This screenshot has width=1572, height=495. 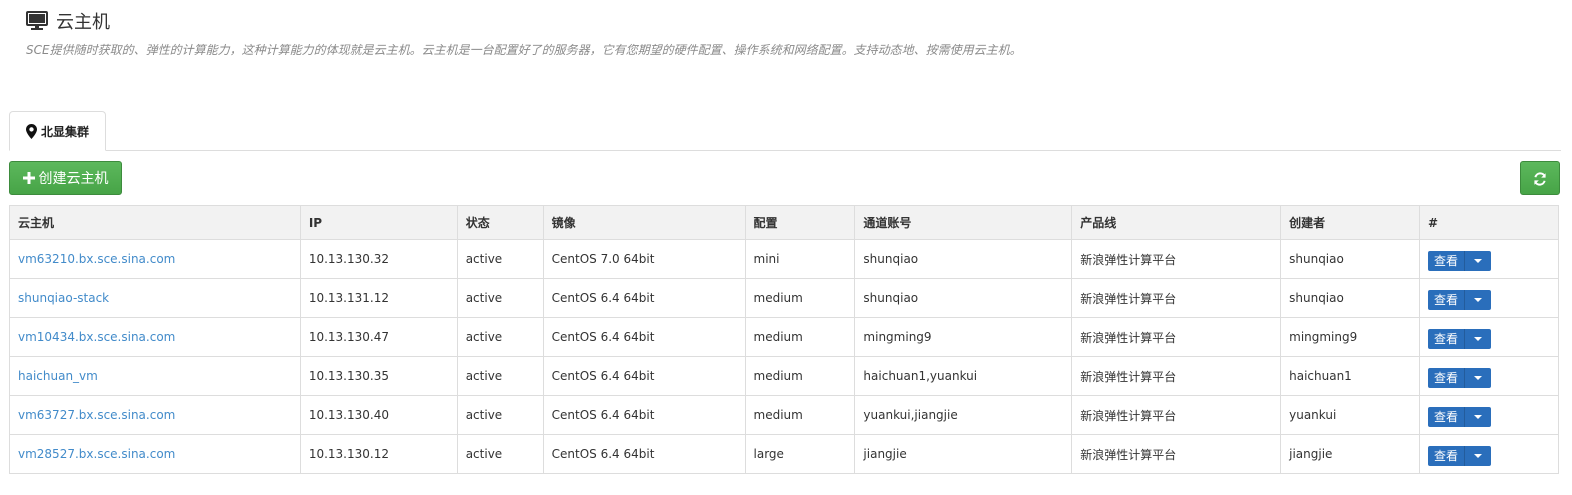 I want to click on create-vm-button: 创建云主机, so click(x=65, y=178).